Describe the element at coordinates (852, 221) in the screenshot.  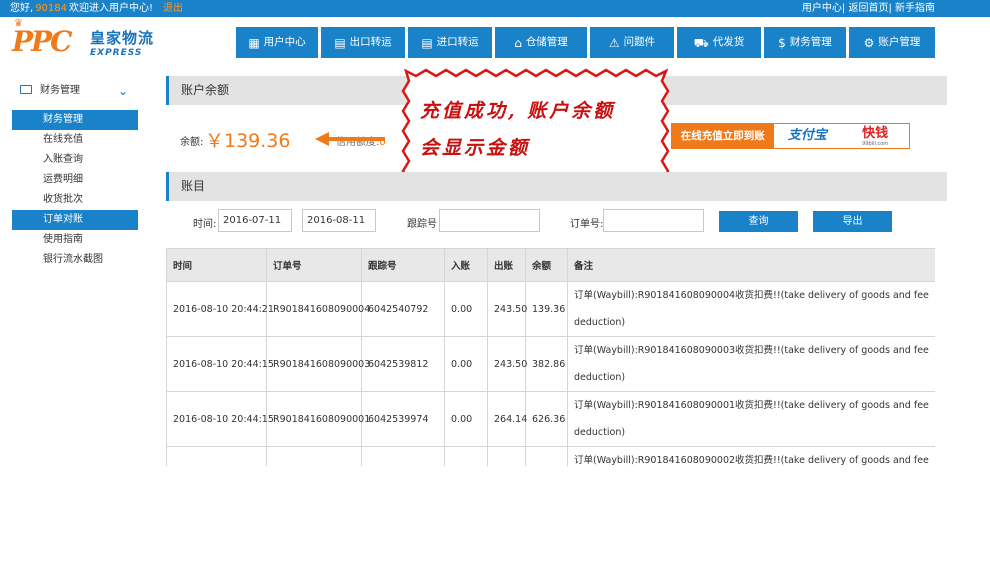
I see `export-button: 导出` at that location.